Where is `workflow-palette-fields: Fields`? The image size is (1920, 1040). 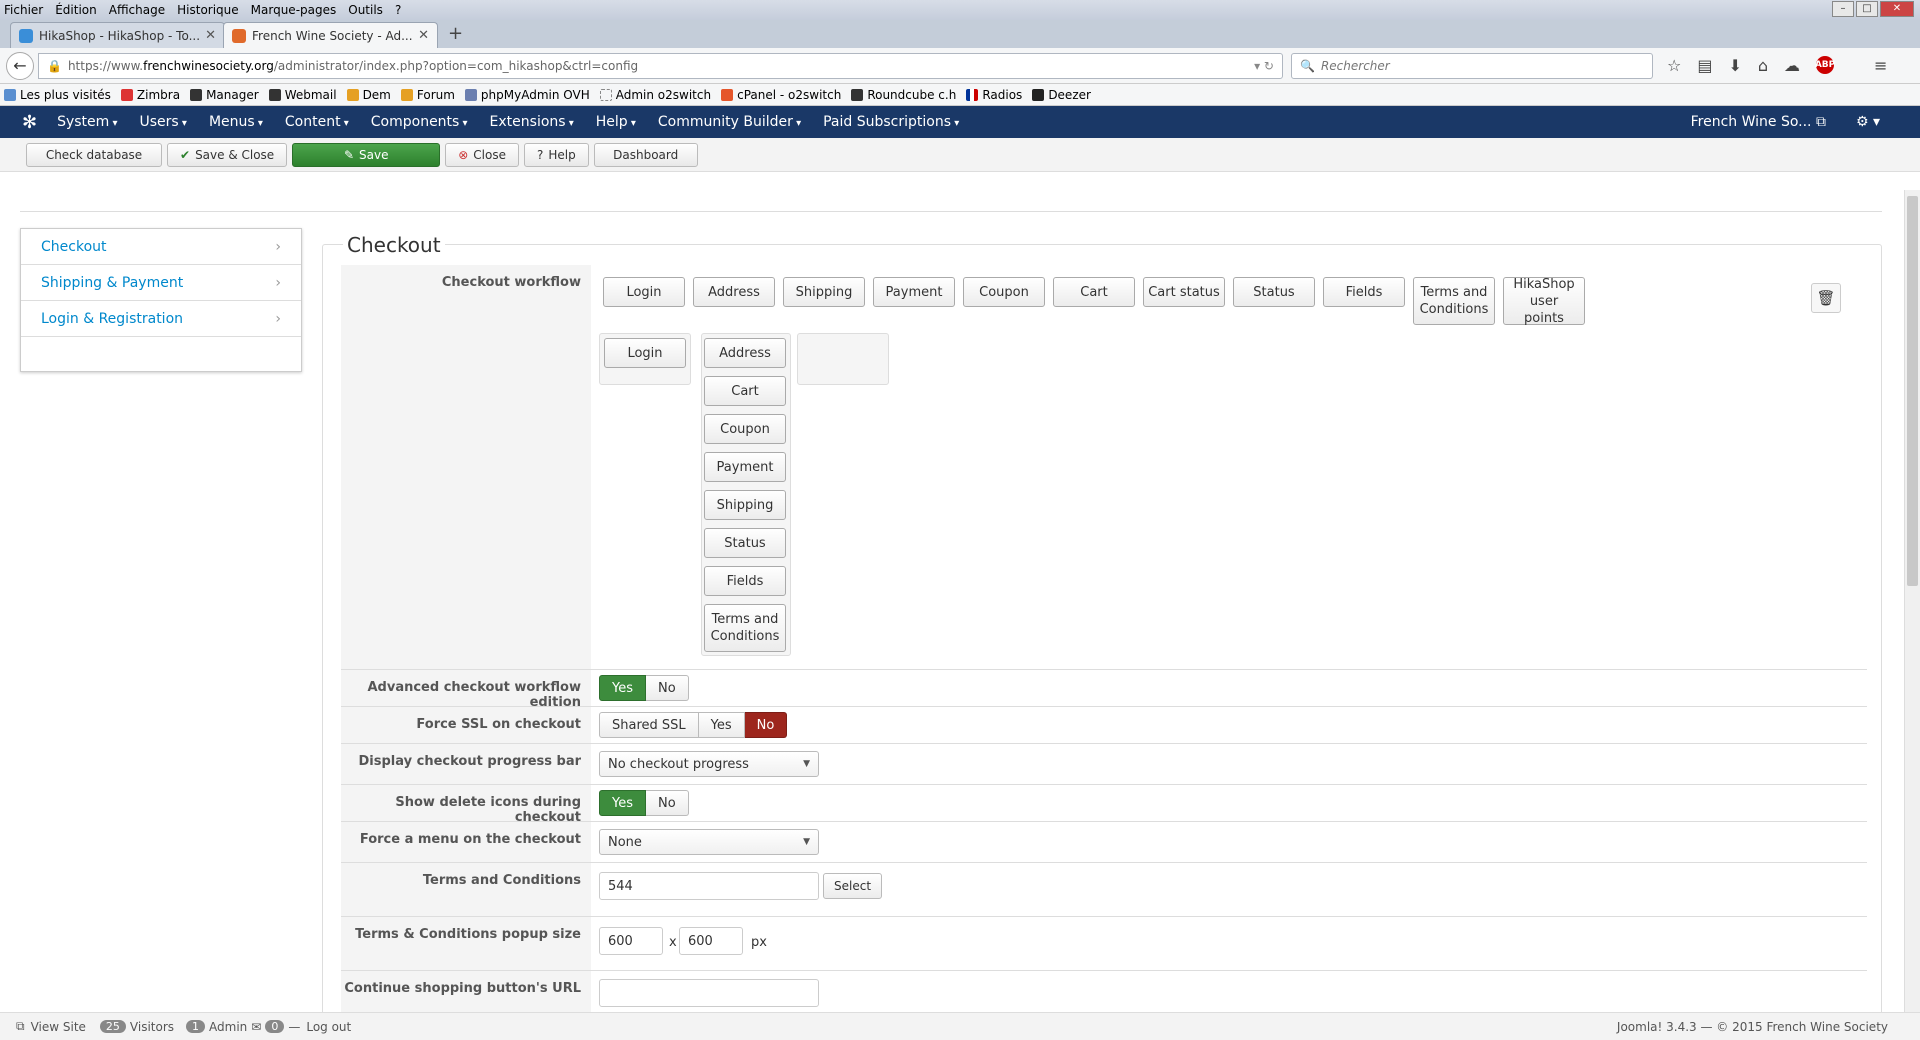 workflow-palette-fields: Fields is located at coordinates (1364, 292).